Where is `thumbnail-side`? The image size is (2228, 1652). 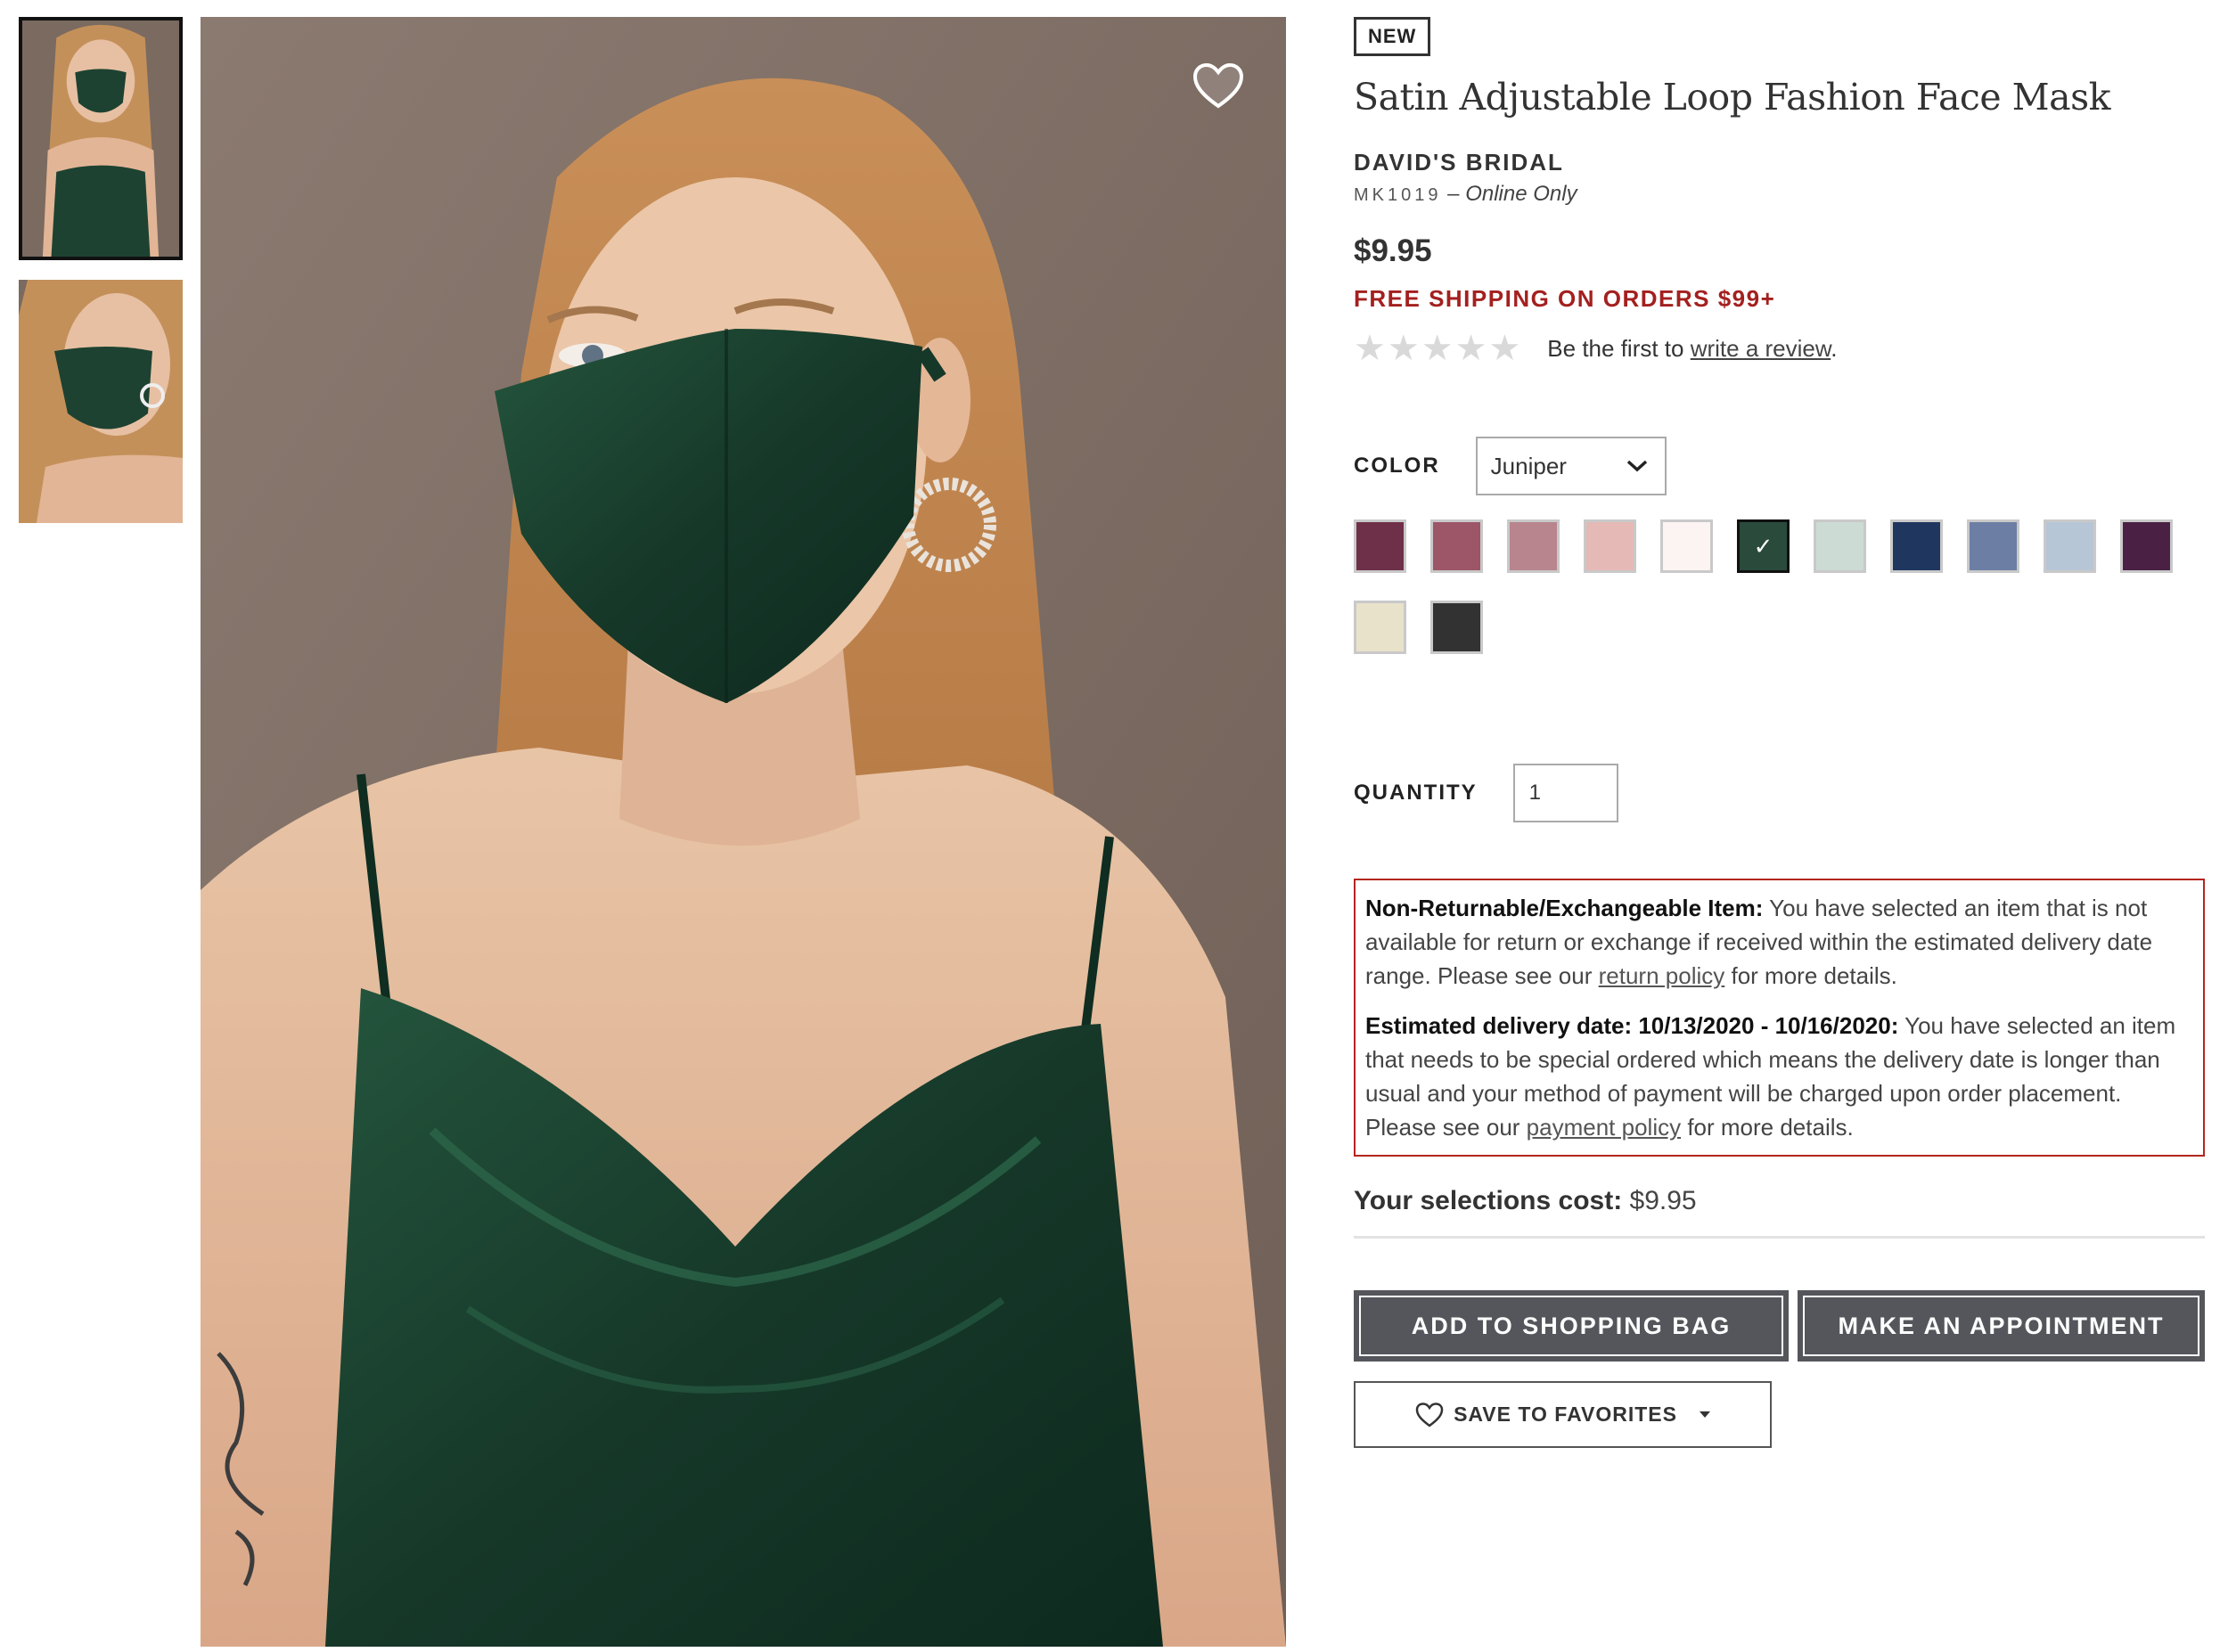 thumbnail-side is located at coordinates (101, 401).